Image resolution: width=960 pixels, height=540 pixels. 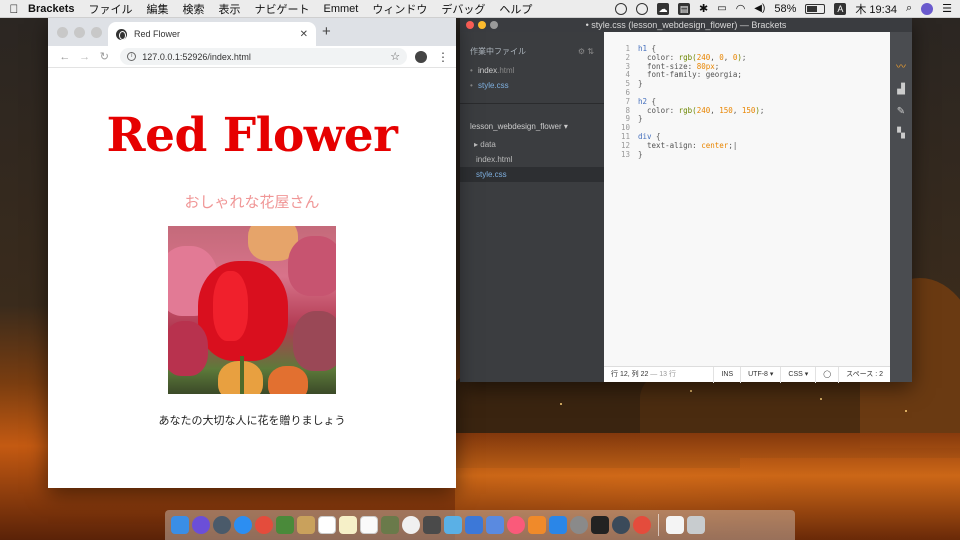 I want to click on menu-view: 表示, so click(x=229, y=9).